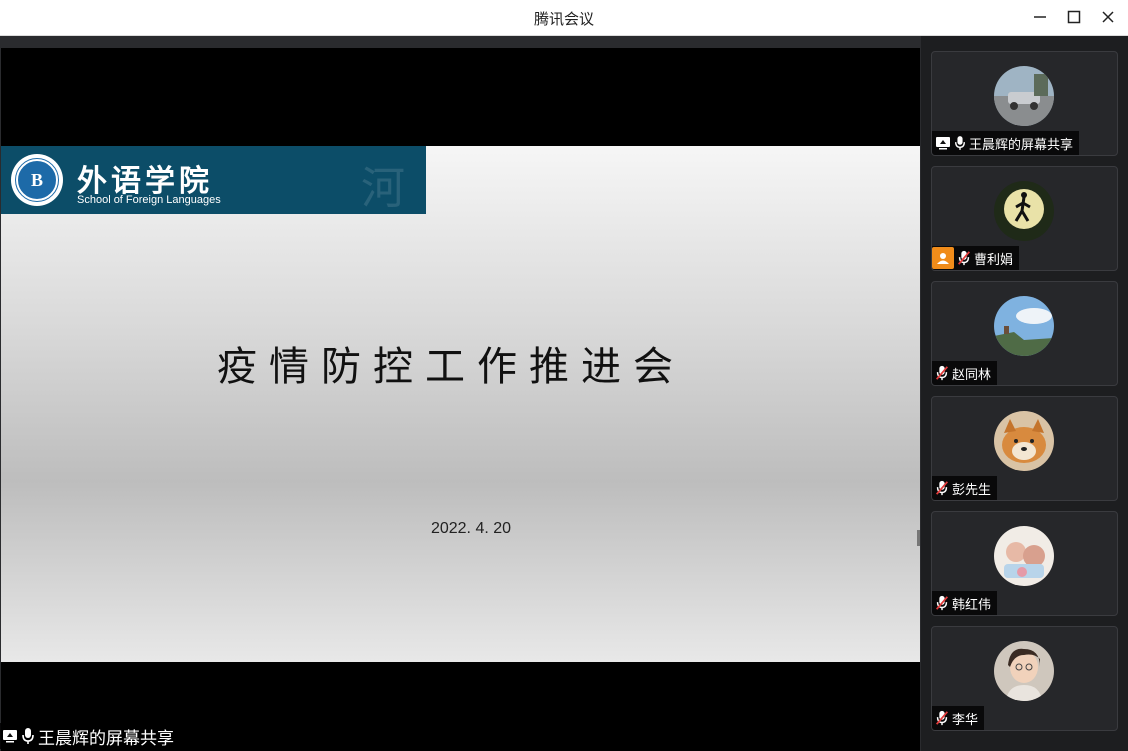  Describe the element at coordinates (471, 528) in the screenshot. I see `slide-date: 2022. 4. 20` at that location.